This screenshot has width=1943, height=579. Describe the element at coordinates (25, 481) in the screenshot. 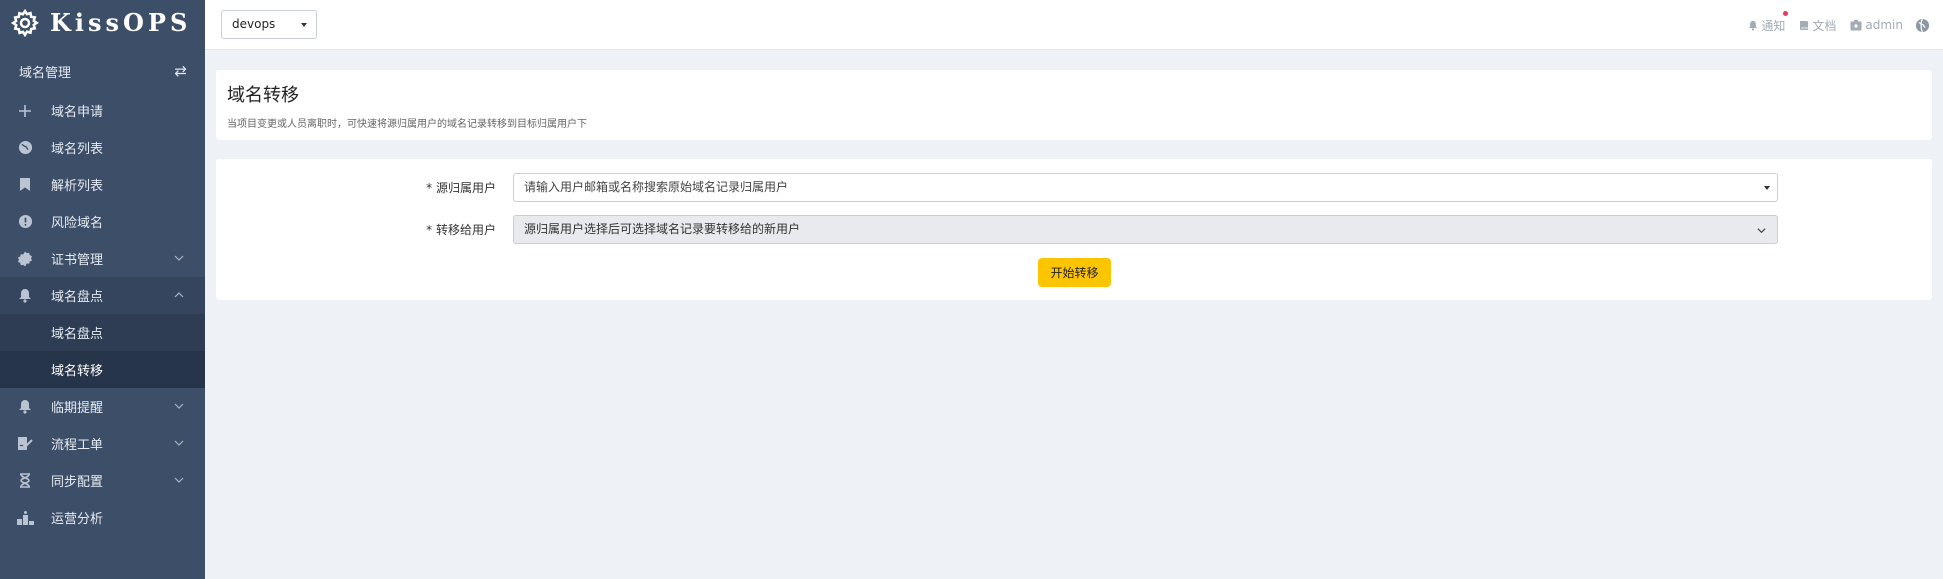

I see `hourglass-icon` at that location.